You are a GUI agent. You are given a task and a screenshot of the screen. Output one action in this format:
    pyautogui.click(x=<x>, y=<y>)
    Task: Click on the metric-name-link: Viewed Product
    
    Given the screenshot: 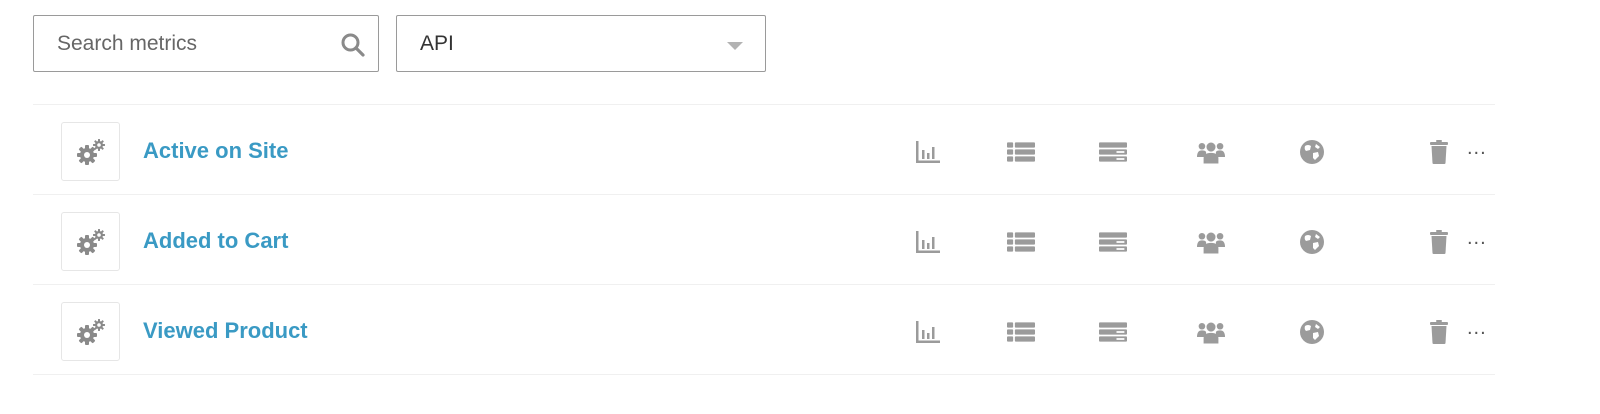 What is the action you would take?
    pyautogui.click(x=225, y=331)
    